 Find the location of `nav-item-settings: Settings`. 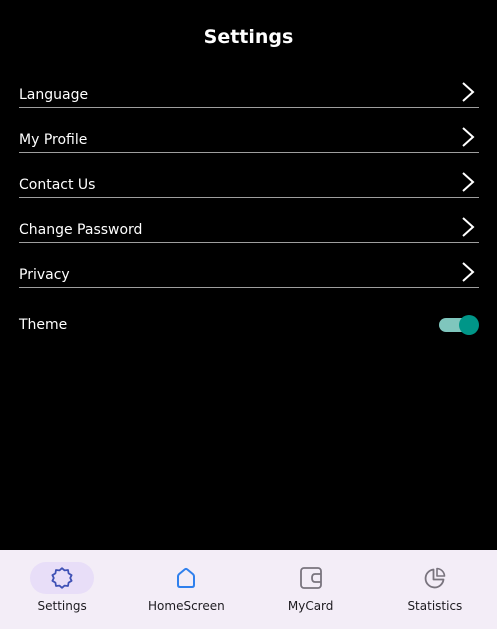

nav-item-settings: Settings is located at coordinates (62, 589).